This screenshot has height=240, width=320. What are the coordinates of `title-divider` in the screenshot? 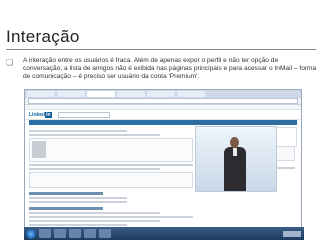 It's located at (161, 49).